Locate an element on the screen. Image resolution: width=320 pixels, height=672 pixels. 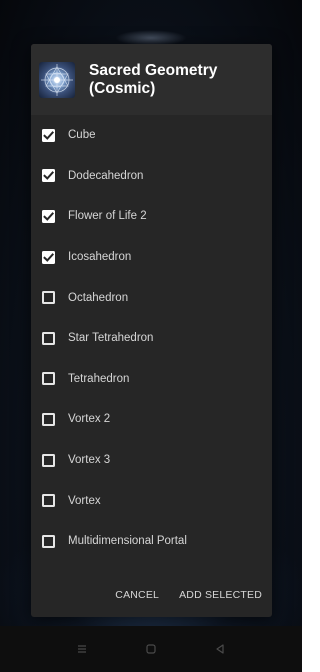
list-item: Star Tetrahedron is located at coordinates (151, 338).